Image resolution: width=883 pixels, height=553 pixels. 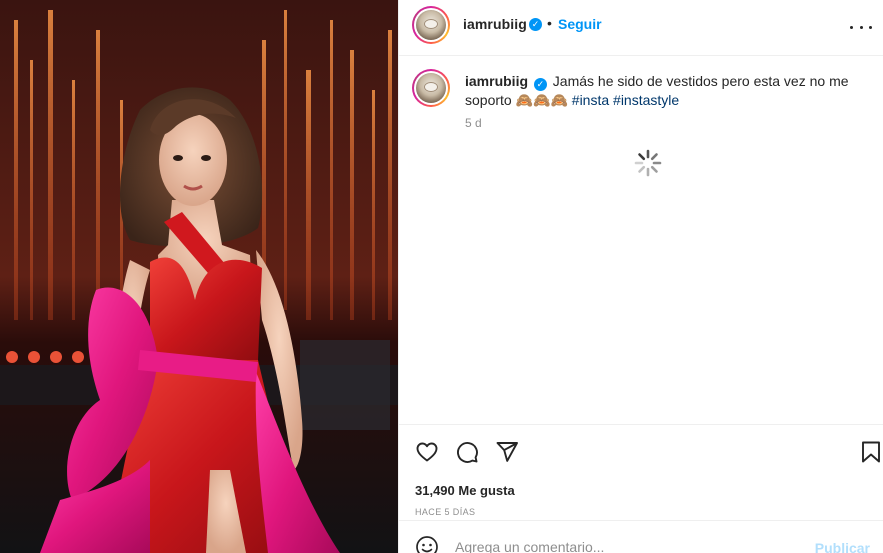 What do you see at coordinates (427, 544) in the screenshot?
I see `emoji-icon` at bounding box center [427, 544].